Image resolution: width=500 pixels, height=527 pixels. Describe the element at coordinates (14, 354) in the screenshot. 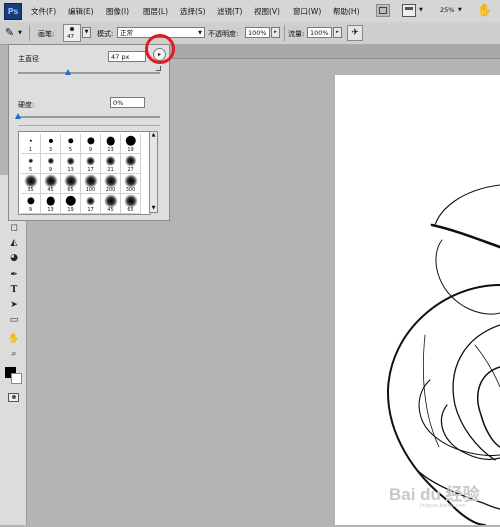

I see `zoom-tool-icon: ⌕` at that location.